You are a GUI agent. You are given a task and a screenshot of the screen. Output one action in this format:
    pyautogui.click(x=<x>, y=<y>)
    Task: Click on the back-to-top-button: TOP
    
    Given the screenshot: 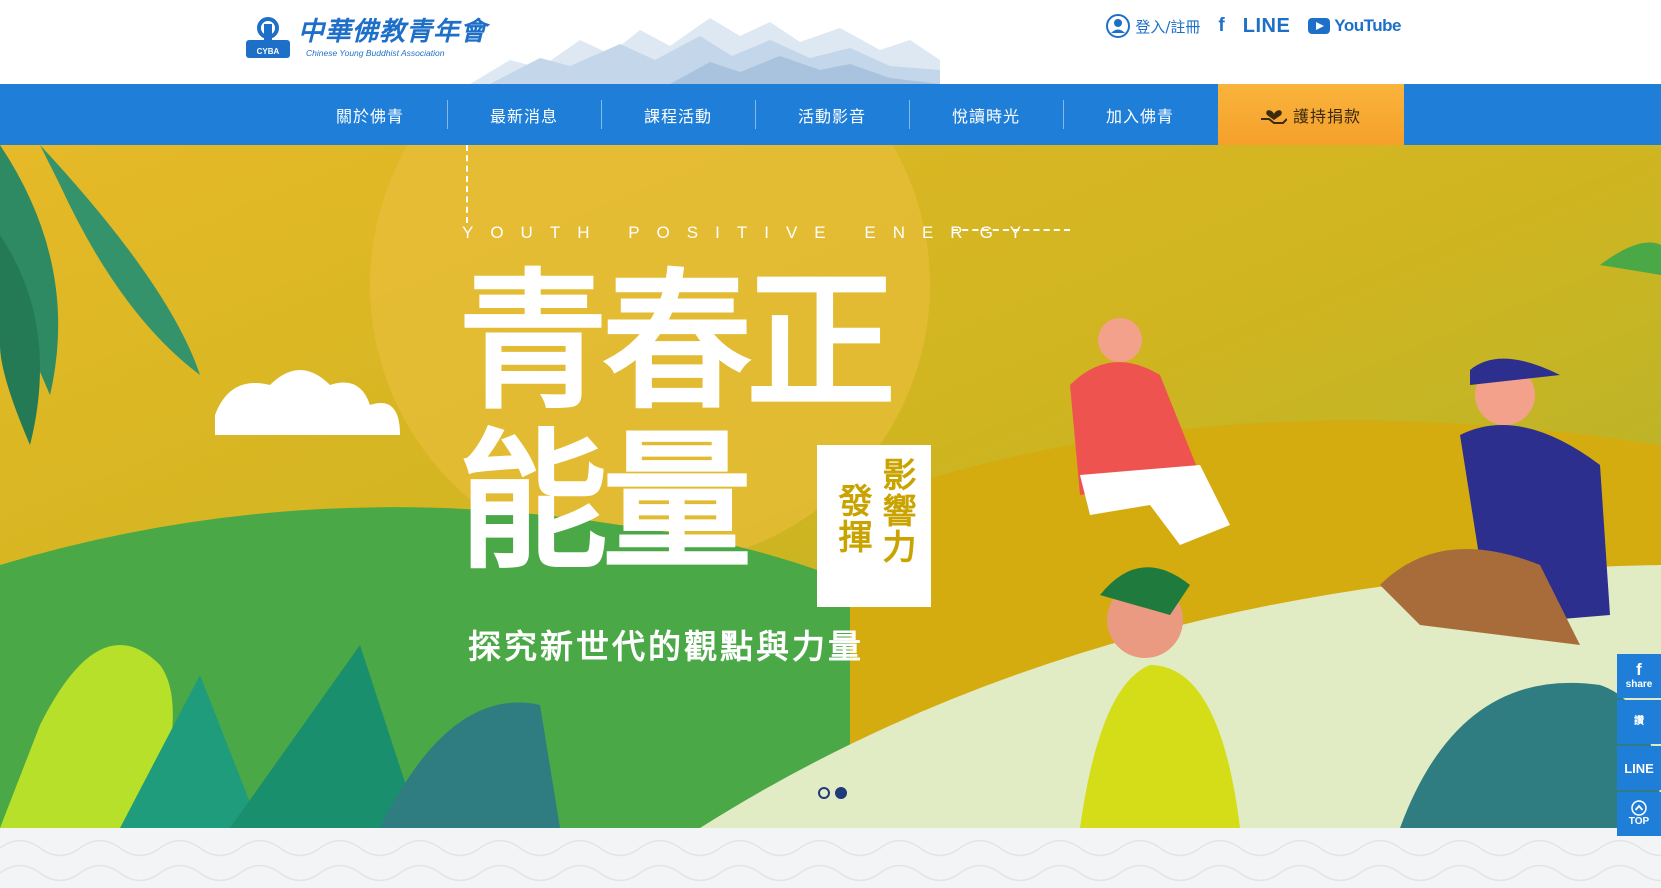 What is the action you would take?
    pyautogui.click(x=1639, y=814)
    